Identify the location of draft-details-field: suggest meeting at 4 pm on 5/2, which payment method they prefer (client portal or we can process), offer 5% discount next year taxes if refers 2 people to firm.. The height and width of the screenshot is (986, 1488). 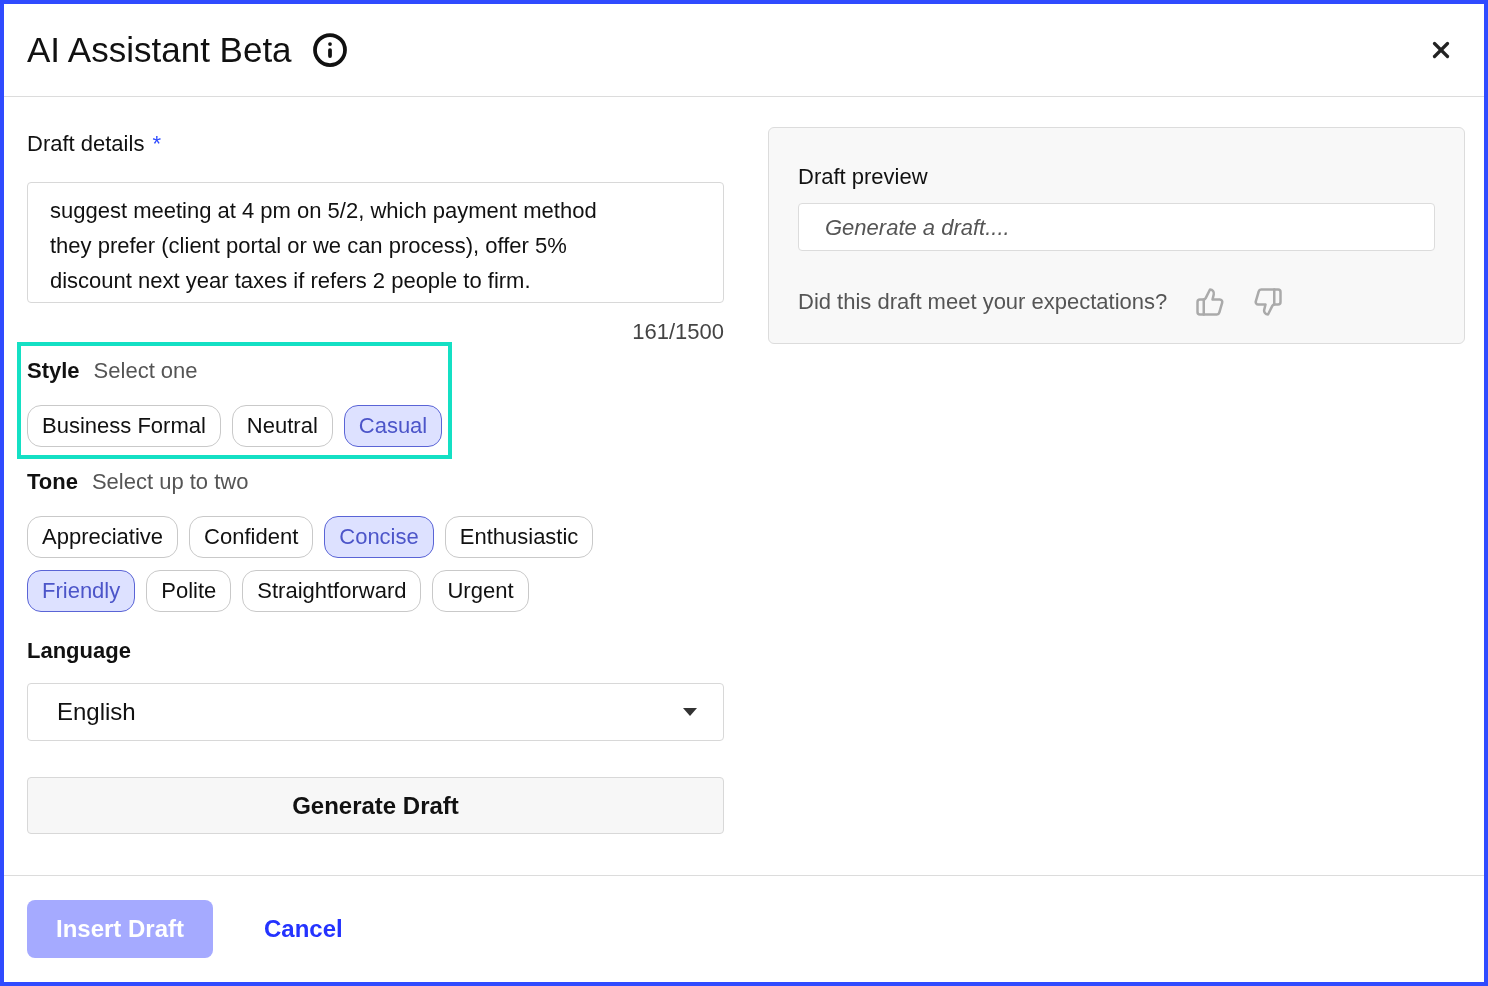
(375, 242).